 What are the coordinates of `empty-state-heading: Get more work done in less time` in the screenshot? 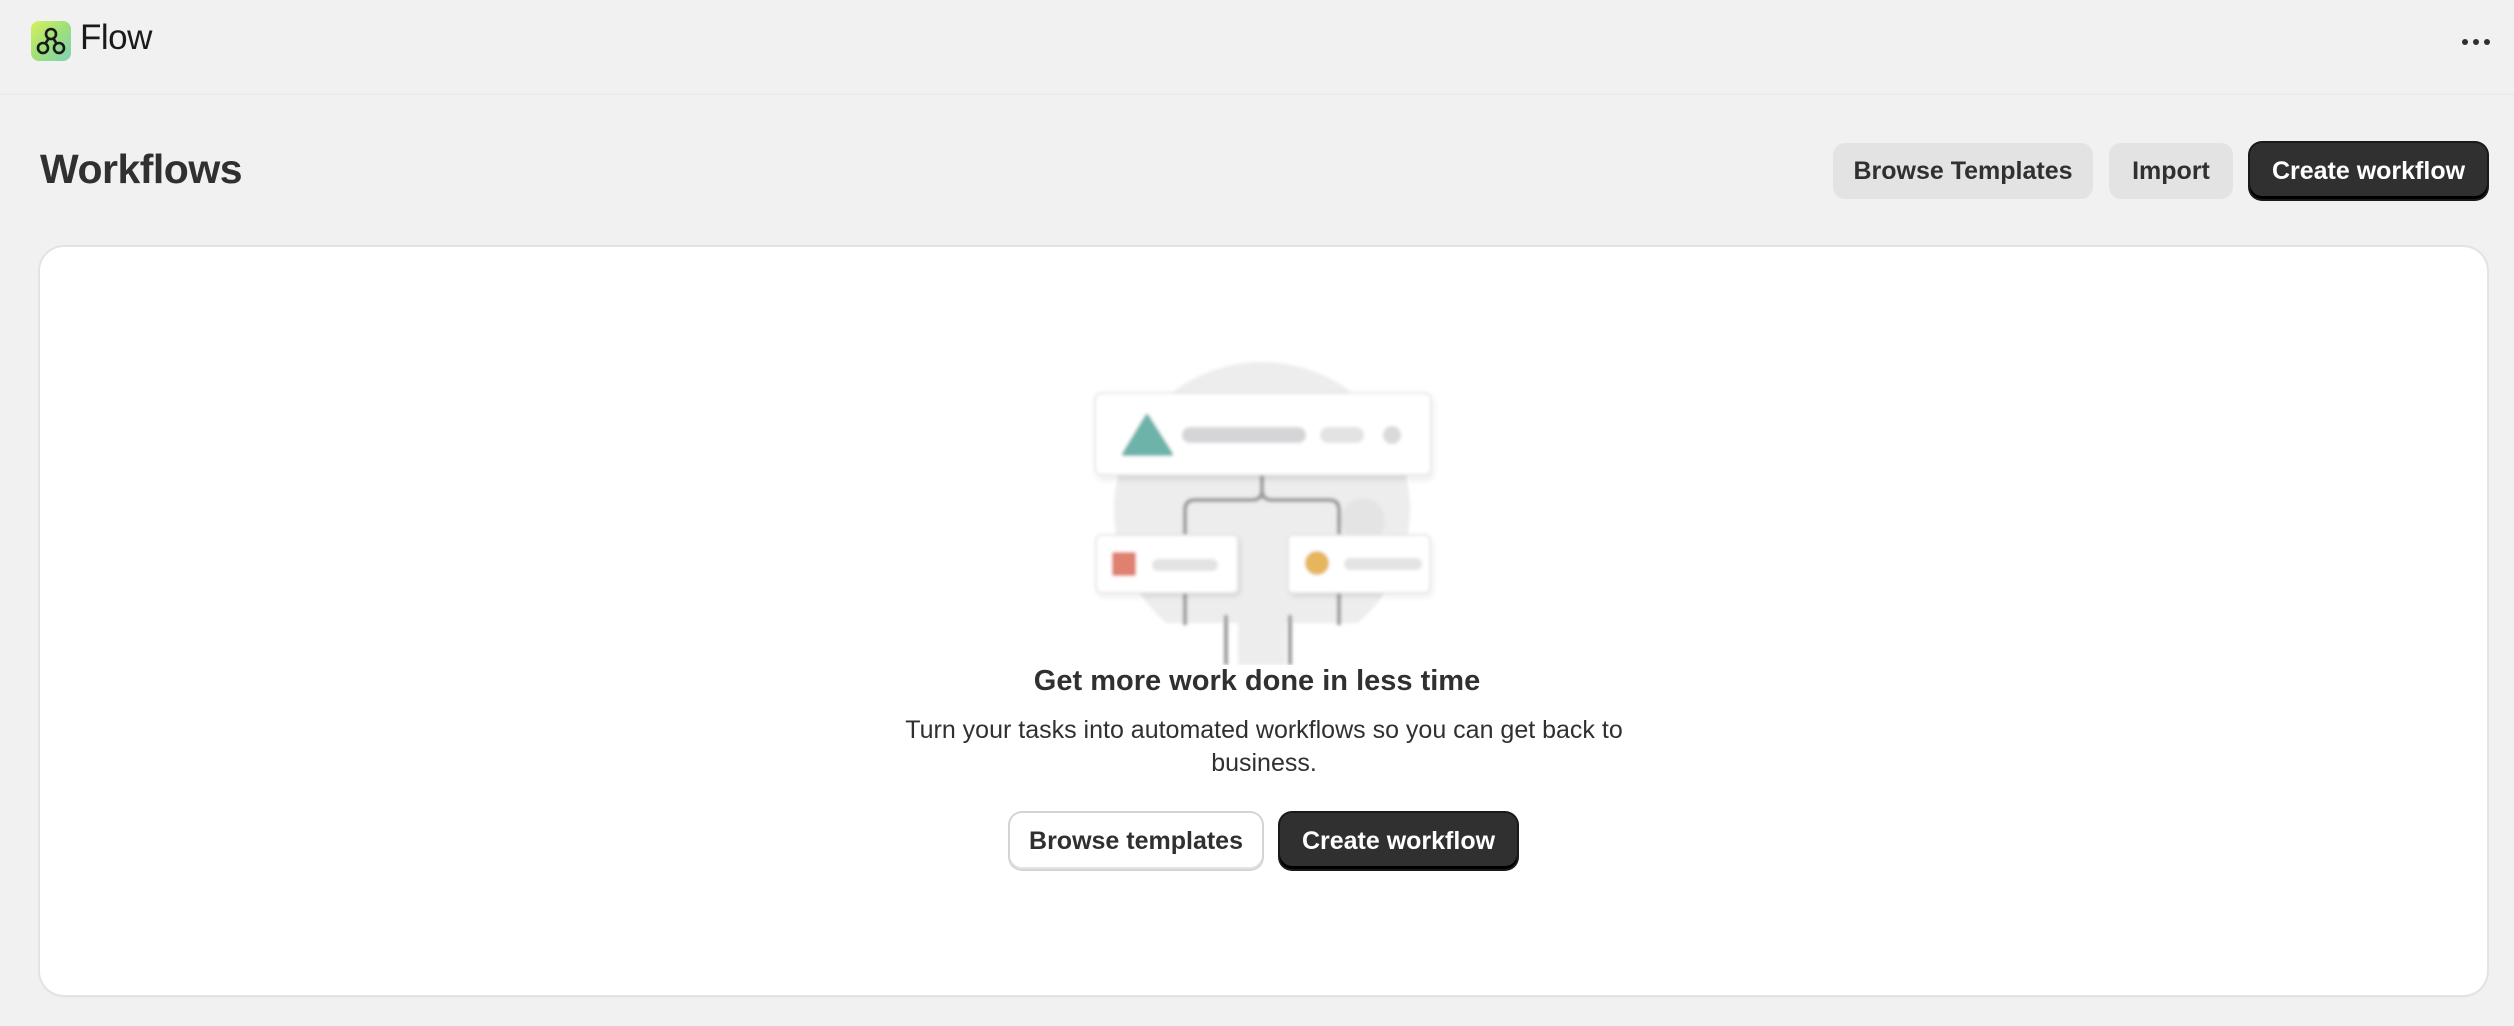 It's located at (1257, 681).